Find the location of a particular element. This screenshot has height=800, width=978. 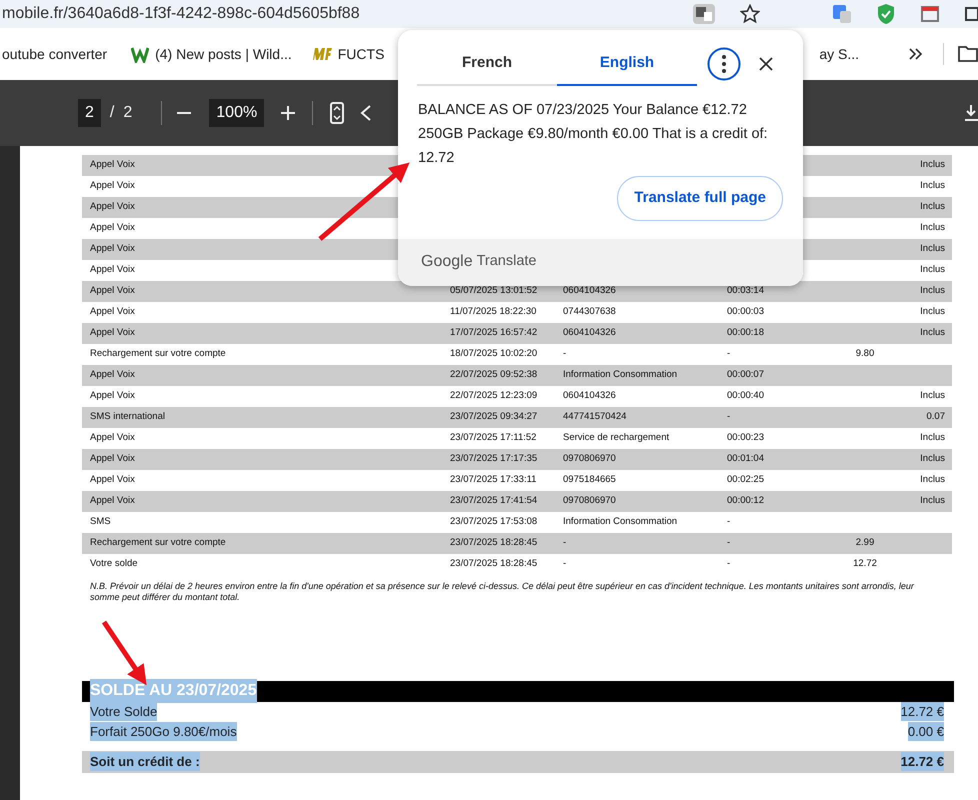

row-credit: 12.72 is located at coordinates (865, 564).